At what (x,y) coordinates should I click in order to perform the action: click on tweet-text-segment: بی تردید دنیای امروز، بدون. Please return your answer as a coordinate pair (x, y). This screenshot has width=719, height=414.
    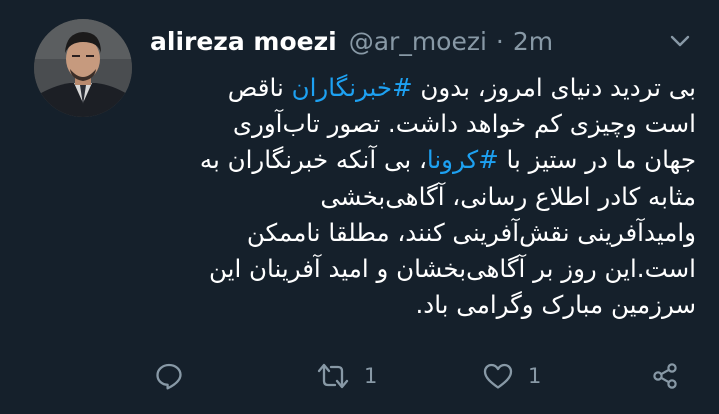
    Looking at the image, I should click on (554, 87).